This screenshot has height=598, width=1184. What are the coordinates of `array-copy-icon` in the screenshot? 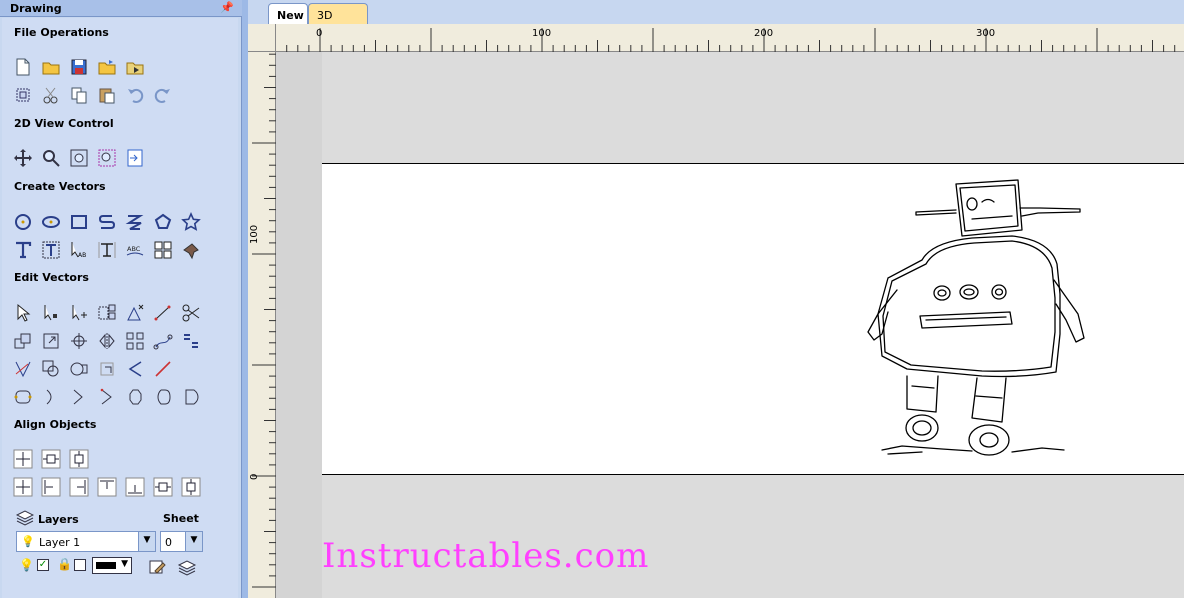 It's located at (135, 341).